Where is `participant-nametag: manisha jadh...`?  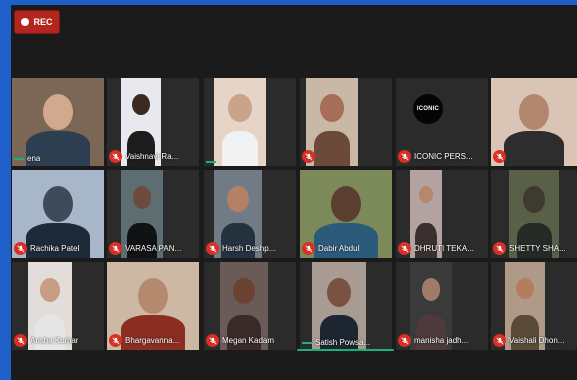
participant-nametag: manisha jadh... is located at coordinates (433, 340).